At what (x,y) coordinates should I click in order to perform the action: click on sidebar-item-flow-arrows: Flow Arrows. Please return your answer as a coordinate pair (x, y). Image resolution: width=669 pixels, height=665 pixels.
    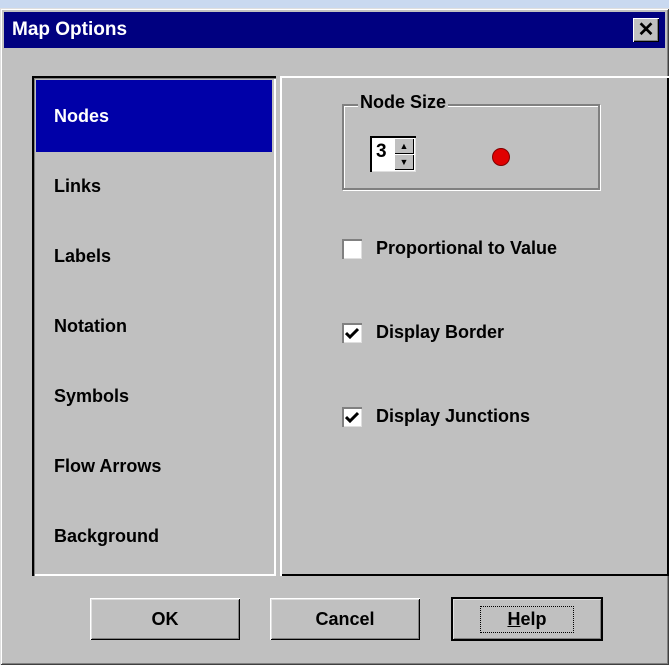
    Looking at the image, I should click on (154, 466).